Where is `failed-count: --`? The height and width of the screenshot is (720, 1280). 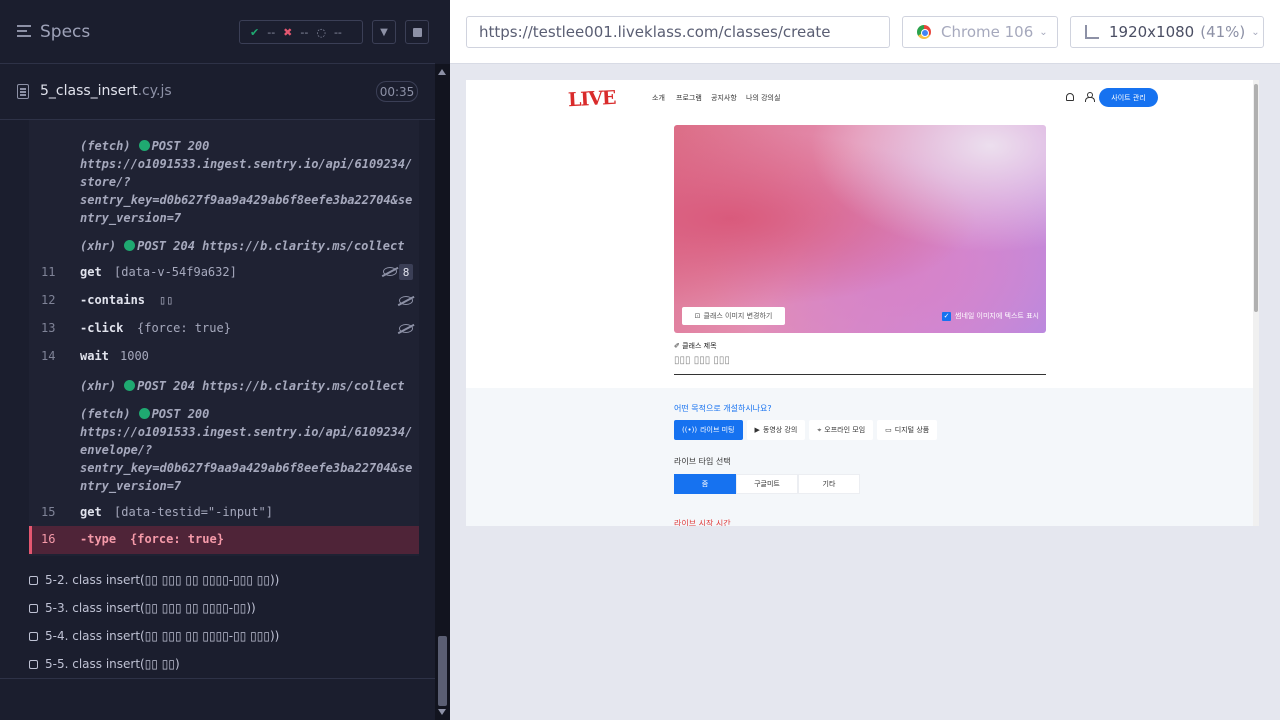 failed-count: -- is located at coordinates (304, 32).